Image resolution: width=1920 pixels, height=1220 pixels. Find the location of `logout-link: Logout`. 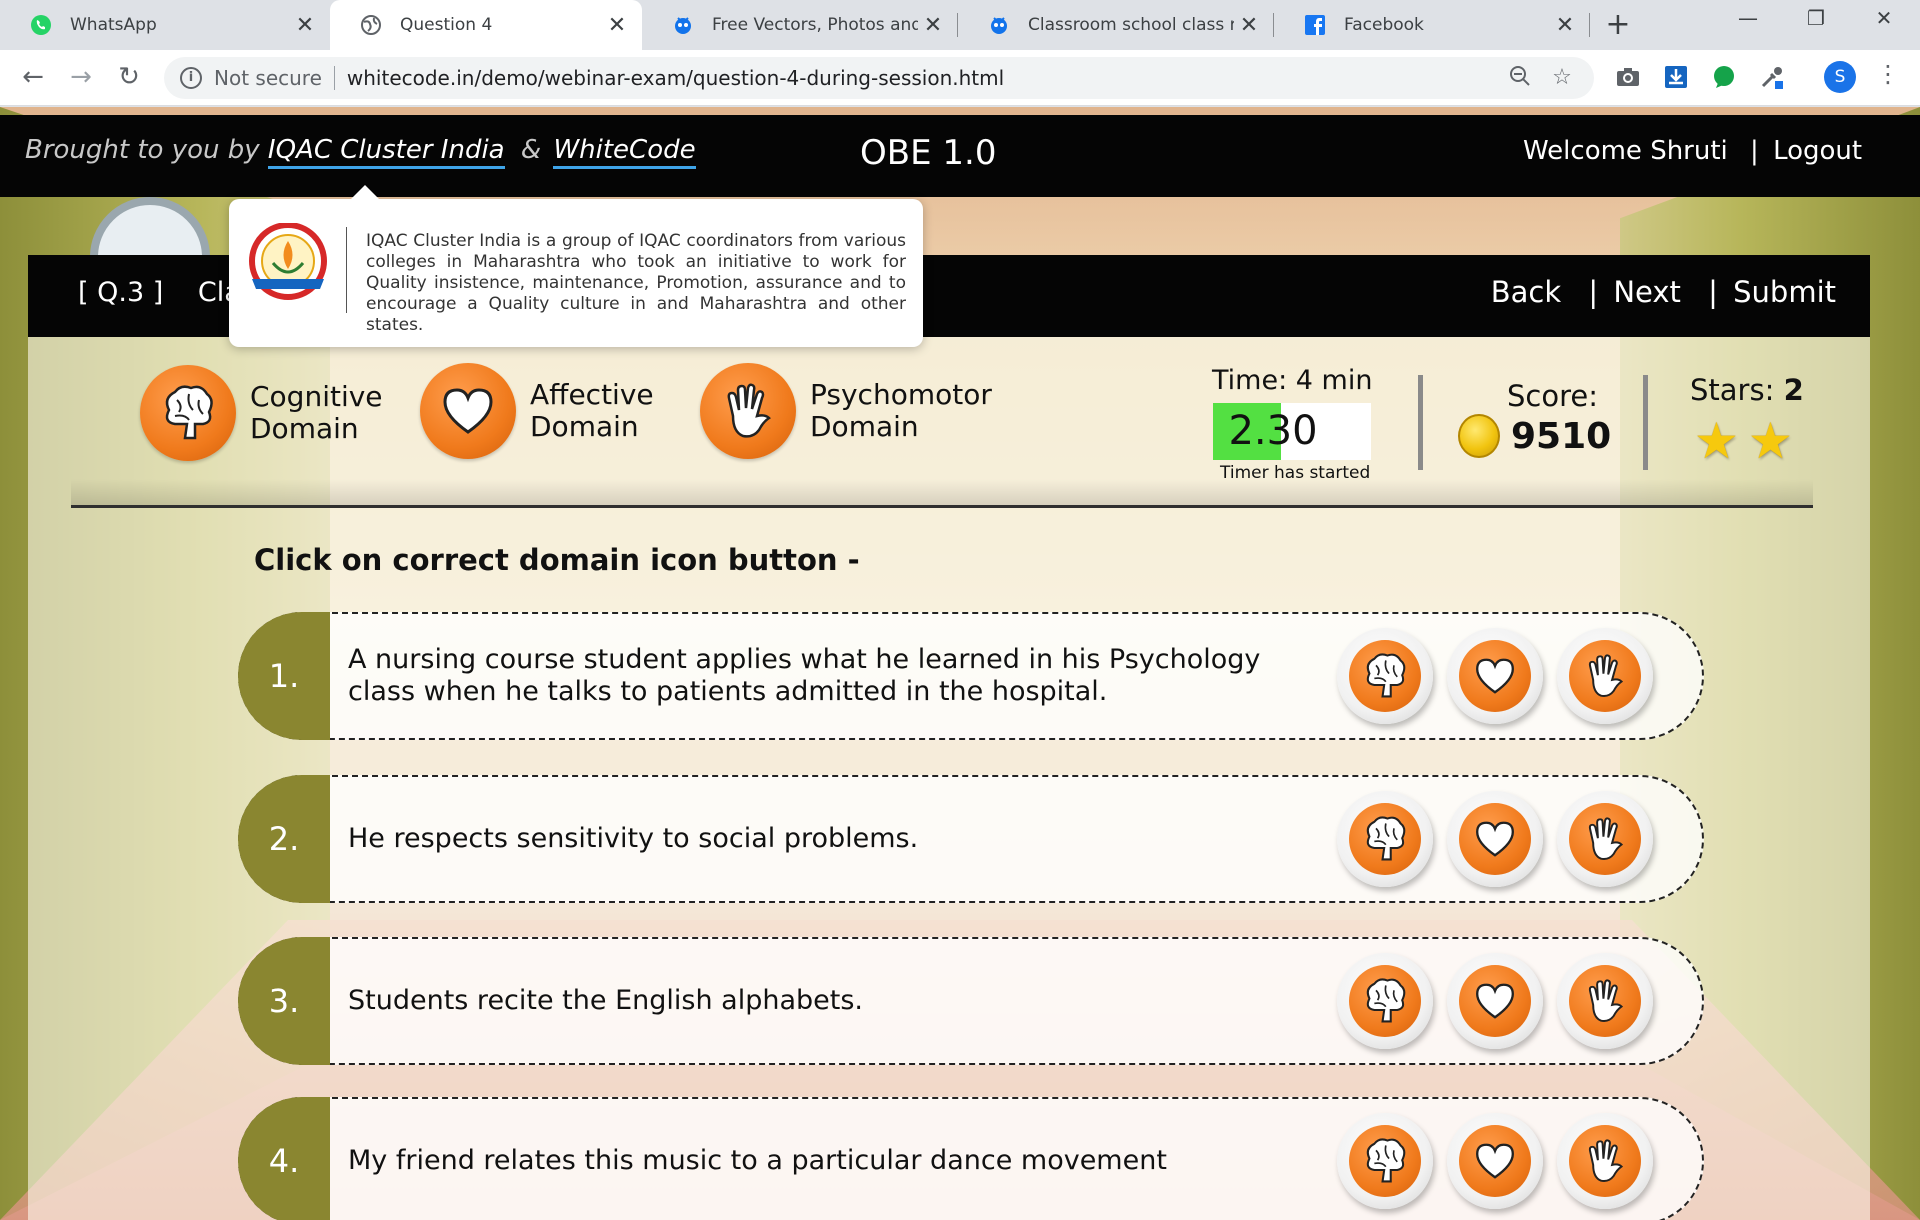

logout-link: Logout is located at coordinates (1817, 151).